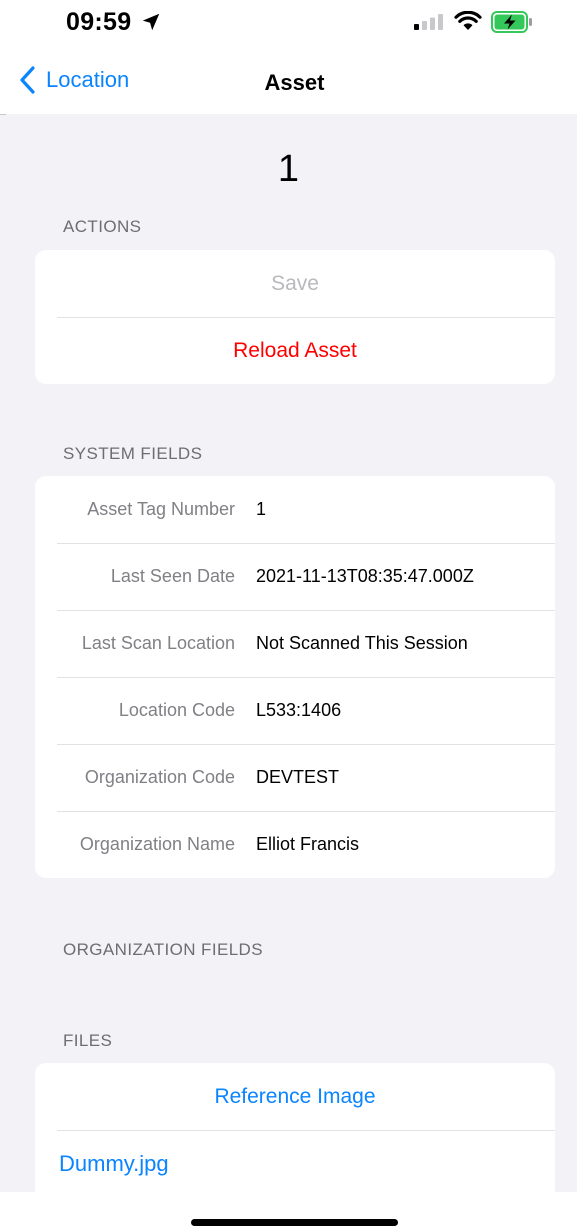 The width and height of the screenshot is (577, 1227). What do you see at coordinates (294, 1222) in the screenshot?
I see `home-indicator` at bounding box center [294, 1222].